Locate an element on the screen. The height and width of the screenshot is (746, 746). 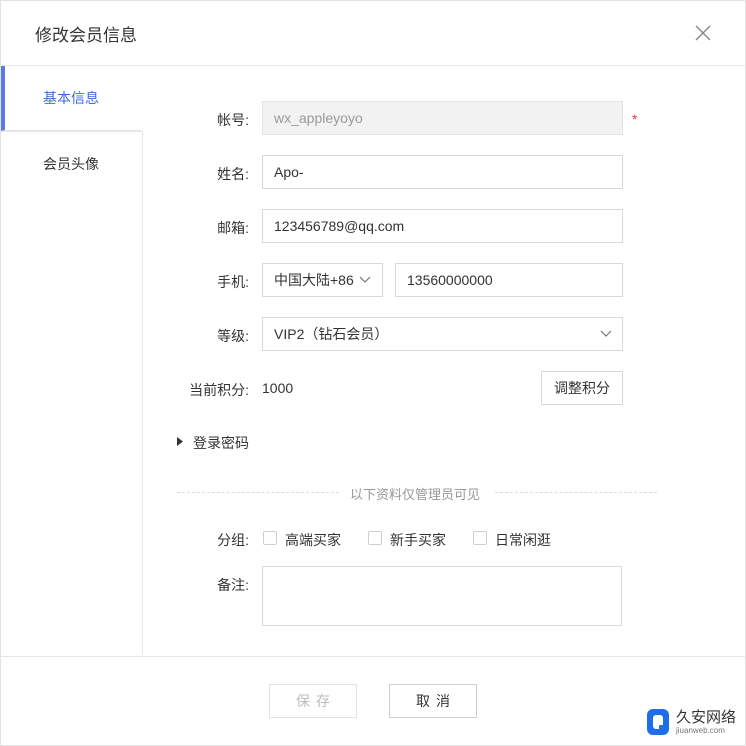
close-icon is located at coordinates (703, 33).